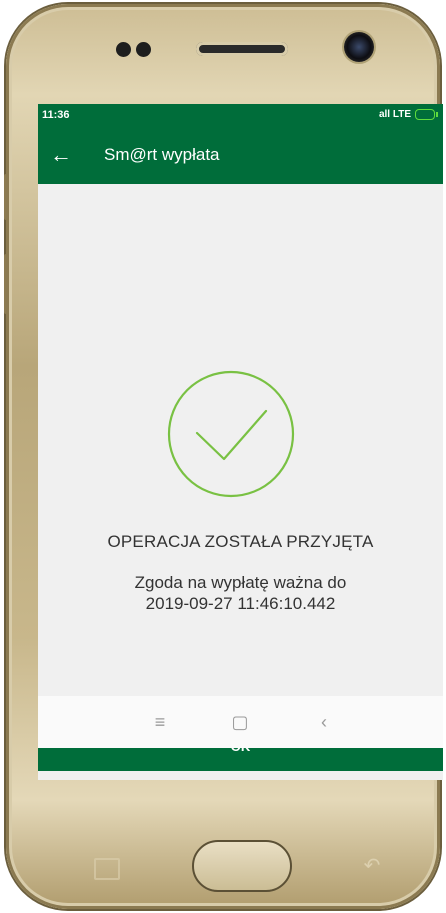  Describe the element at coordinates (6, 197) in the screenshot. I see `volume-button` at that location.